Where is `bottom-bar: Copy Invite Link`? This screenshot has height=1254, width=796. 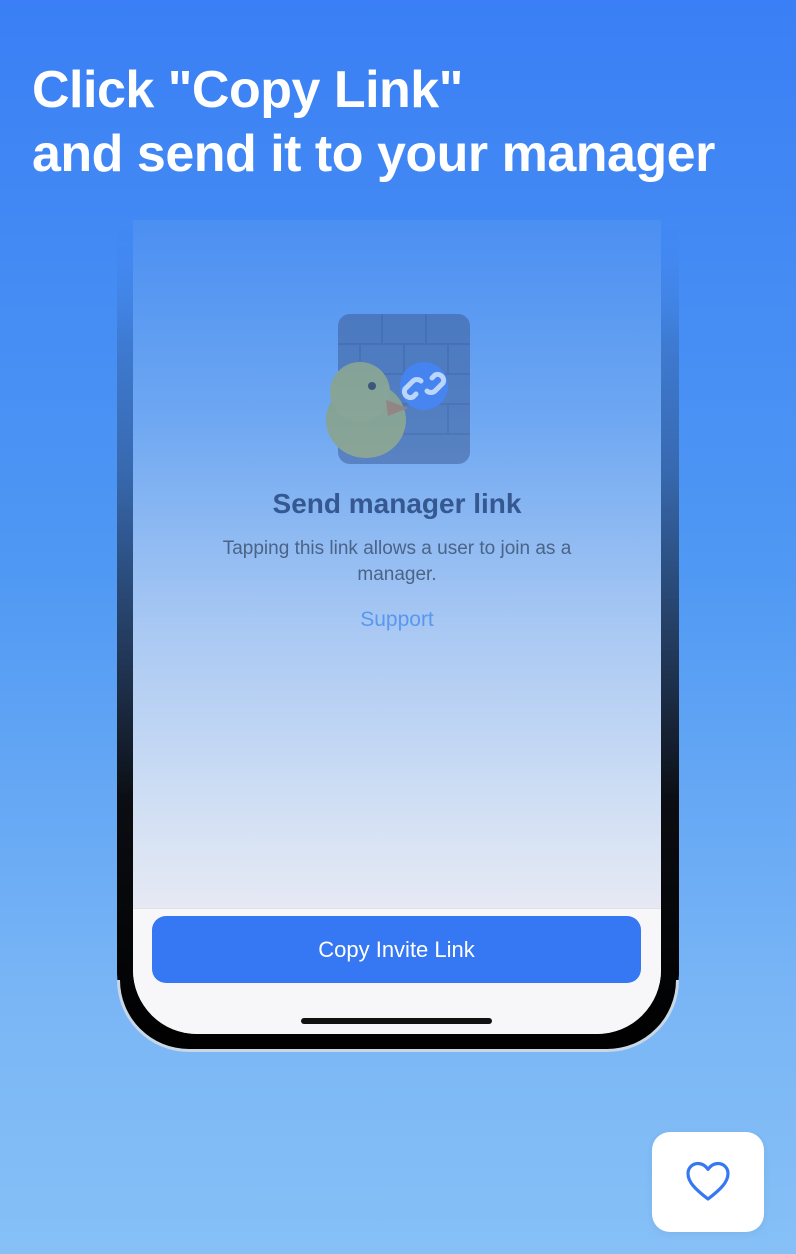 bottom-bar: Copy Invite Link is located at coordinates (397, 971).